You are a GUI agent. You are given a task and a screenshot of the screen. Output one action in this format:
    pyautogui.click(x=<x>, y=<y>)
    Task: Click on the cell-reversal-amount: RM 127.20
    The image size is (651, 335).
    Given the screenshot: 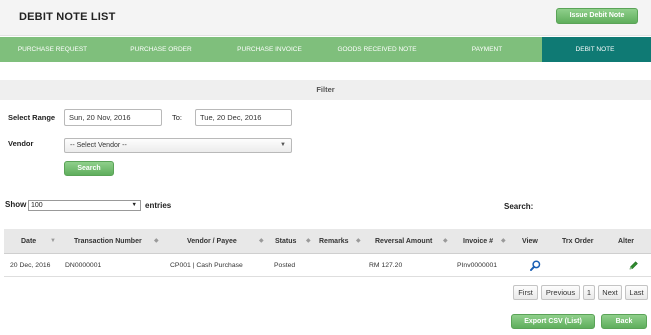 What is the action you would take?
    pyautogui.click(x=386, y=265)
    